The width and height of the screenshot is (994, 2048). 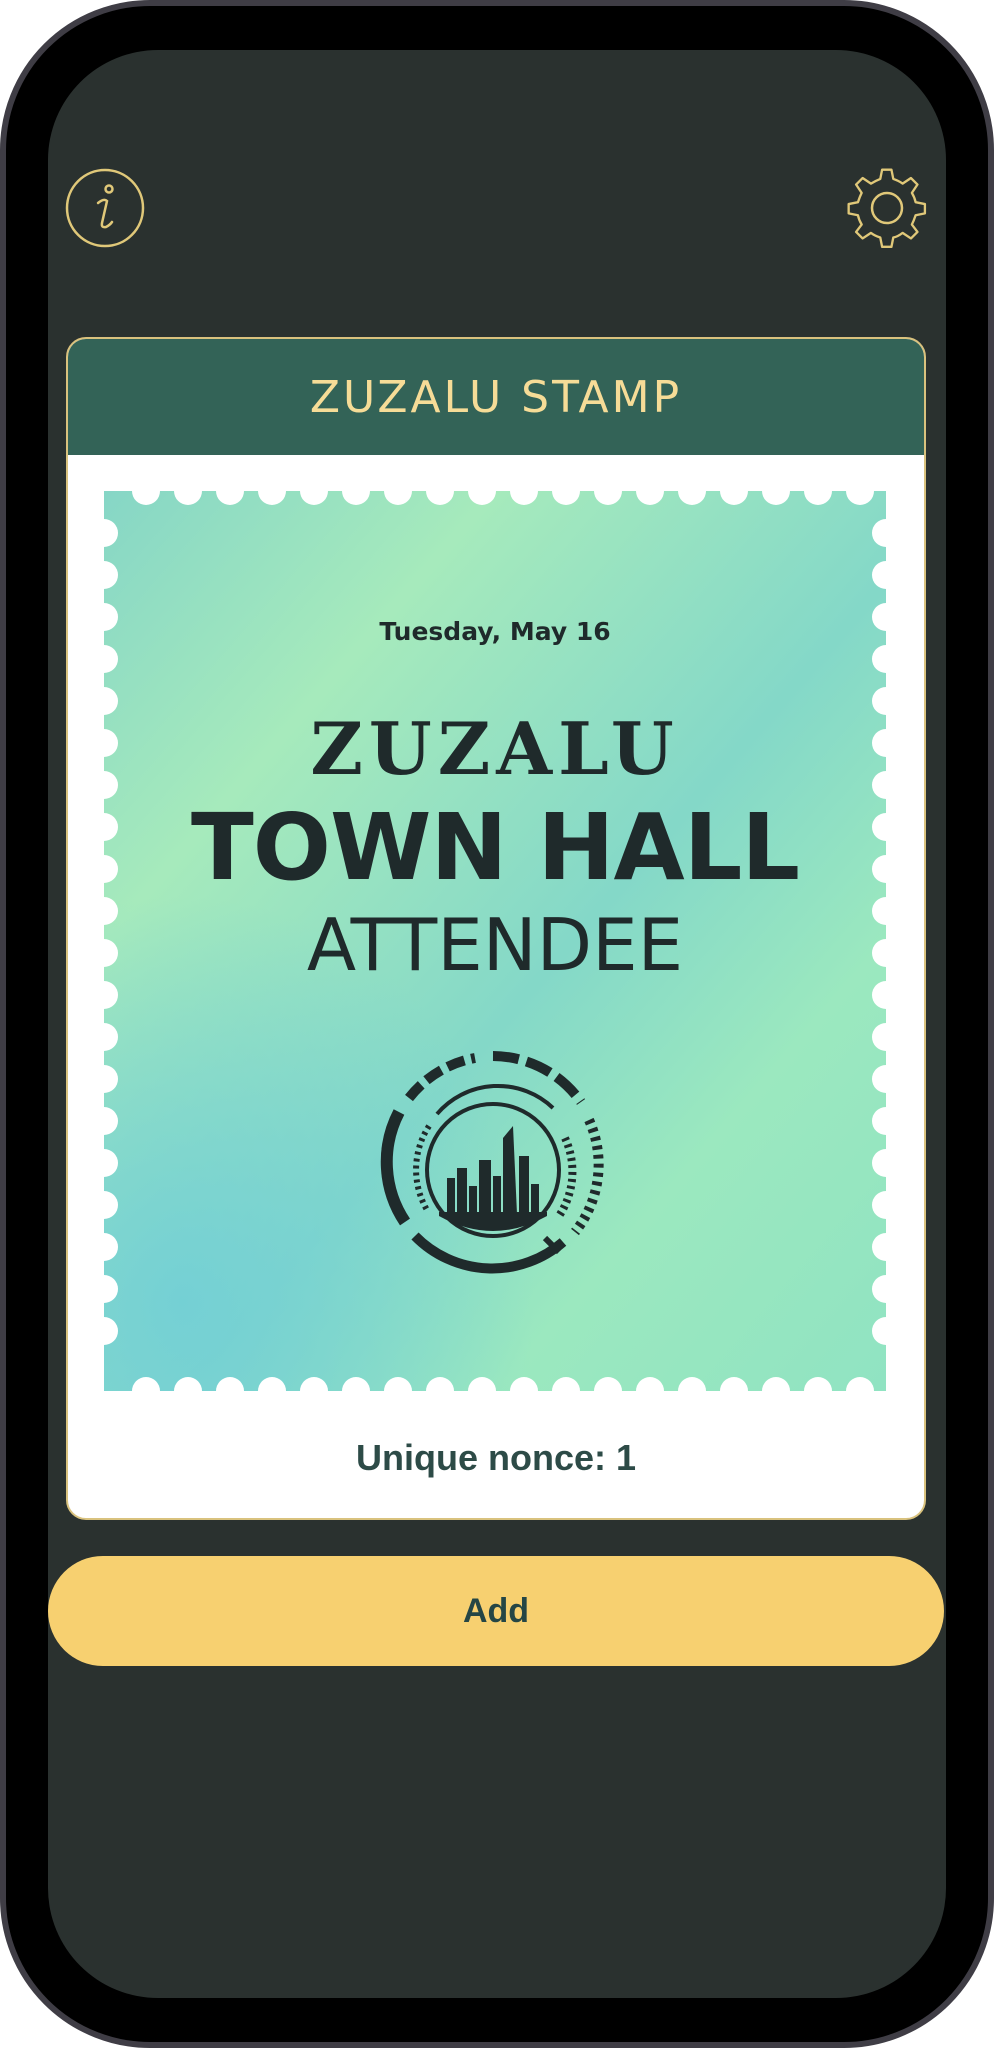 I want to click on city-skyline-emblem-icon, so click(x=493, y=1164).